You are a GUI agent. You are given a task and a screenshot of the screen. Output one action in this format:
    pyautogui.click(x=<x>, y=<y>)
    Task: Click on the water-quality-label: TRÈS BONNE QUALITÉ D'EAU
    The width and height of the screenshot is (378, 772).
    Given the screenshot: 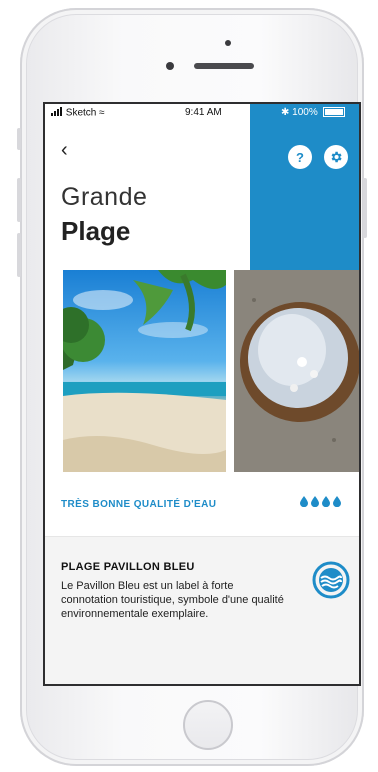 What is the action you would take?
    pyautogui.click(x=139, y=504)
    